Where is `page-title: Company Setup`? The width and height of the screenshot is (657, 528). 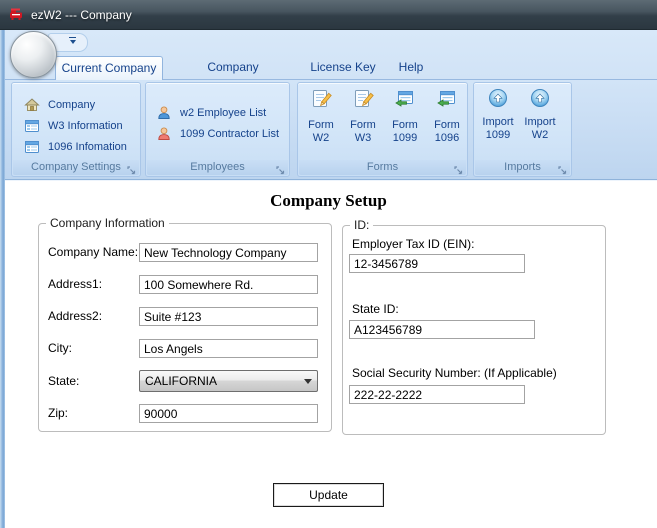
page-title: Company Setup is located at coordinates (328, 200).